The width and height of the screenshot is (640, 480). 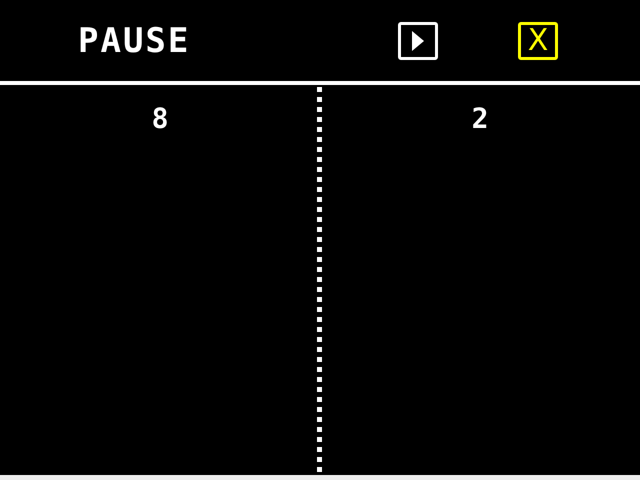 I want to click on play-icon, so click(x=418, y=41).